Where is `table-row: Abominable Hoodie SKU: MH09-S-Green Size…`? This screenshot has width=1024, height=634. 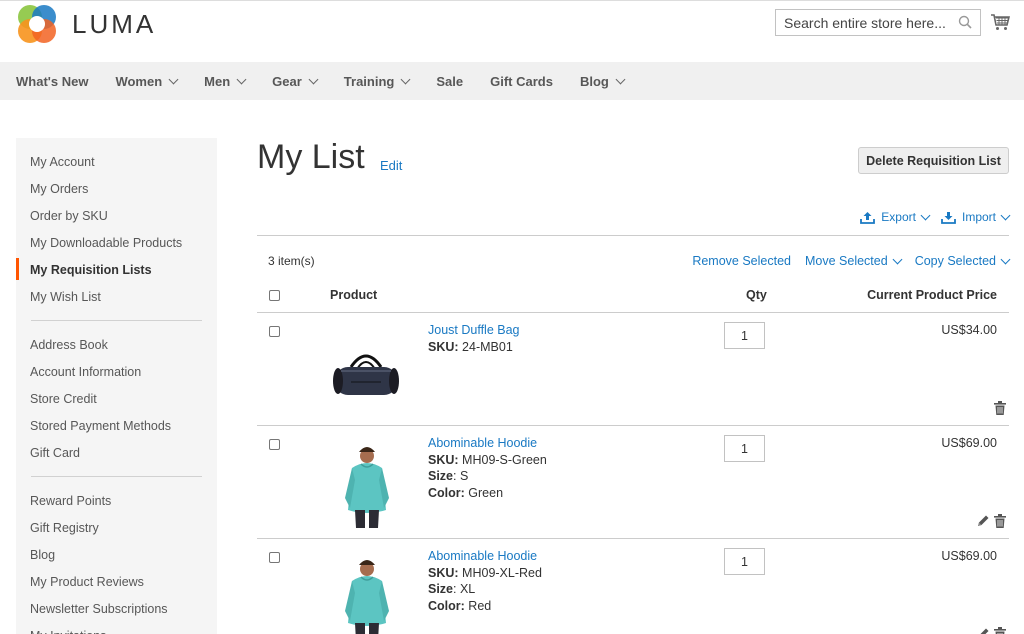
table-row: Abominable Hoodie SKU: MH09-S-Green Size… is located at coordinates (633, 482).